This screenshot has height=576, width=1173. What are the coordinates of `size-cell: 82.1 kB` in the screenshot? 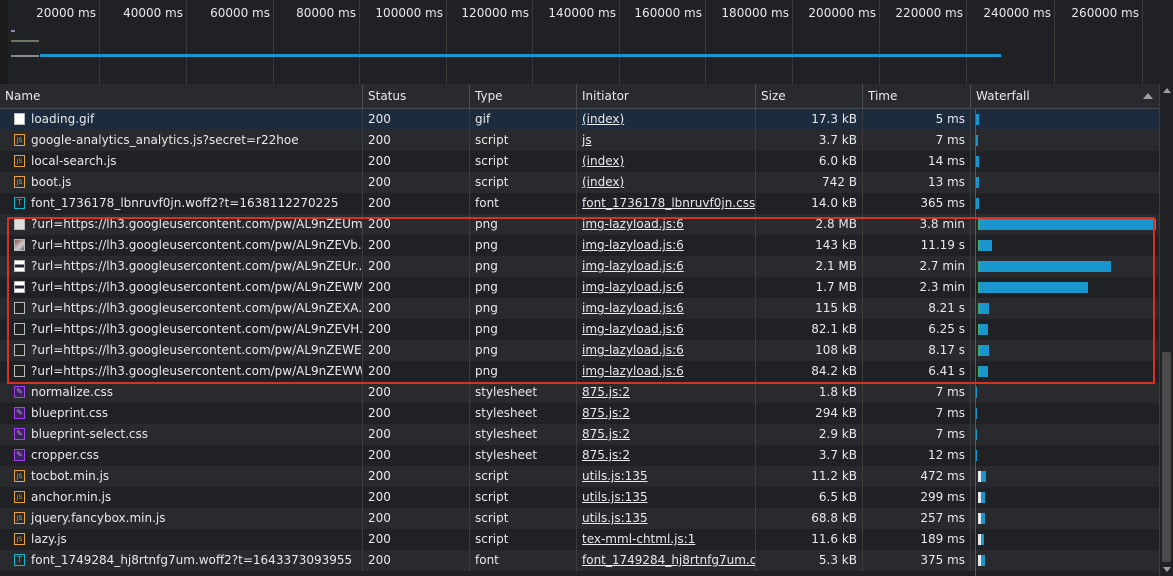 It's located at (809, 329).